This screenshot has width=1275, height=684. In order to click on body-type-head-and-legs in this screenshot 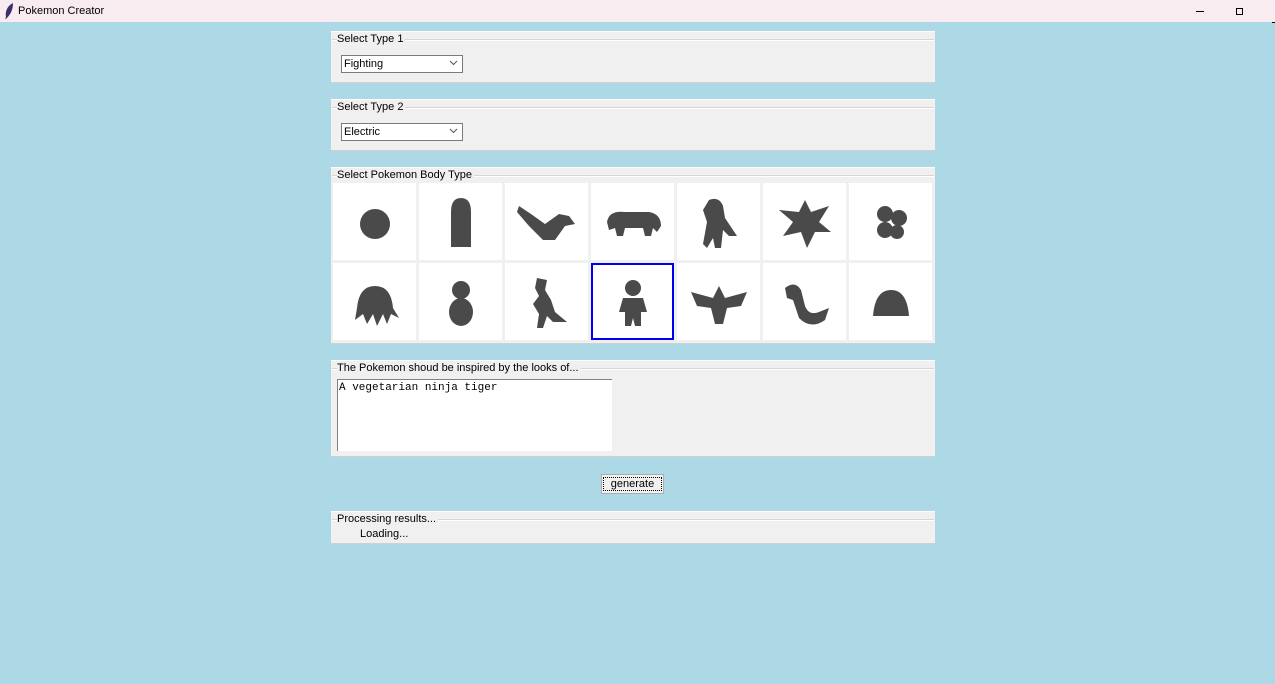, I will do `click(632, 301)`.